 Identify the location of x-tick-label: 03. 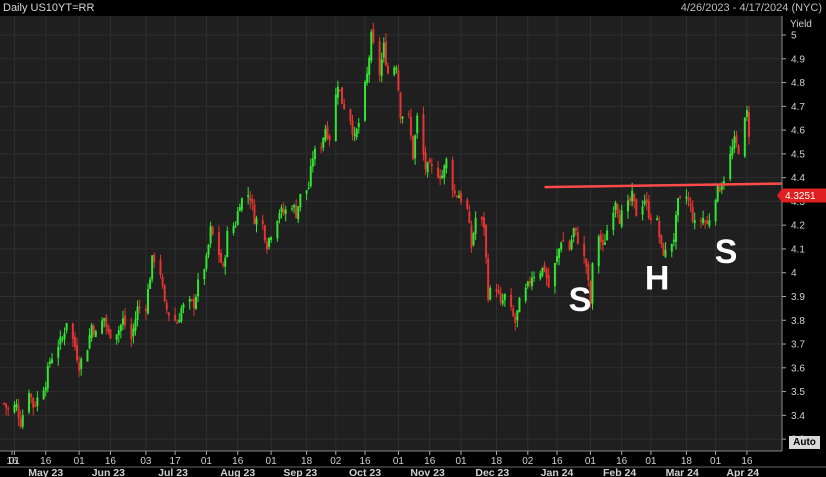
(146, 461).